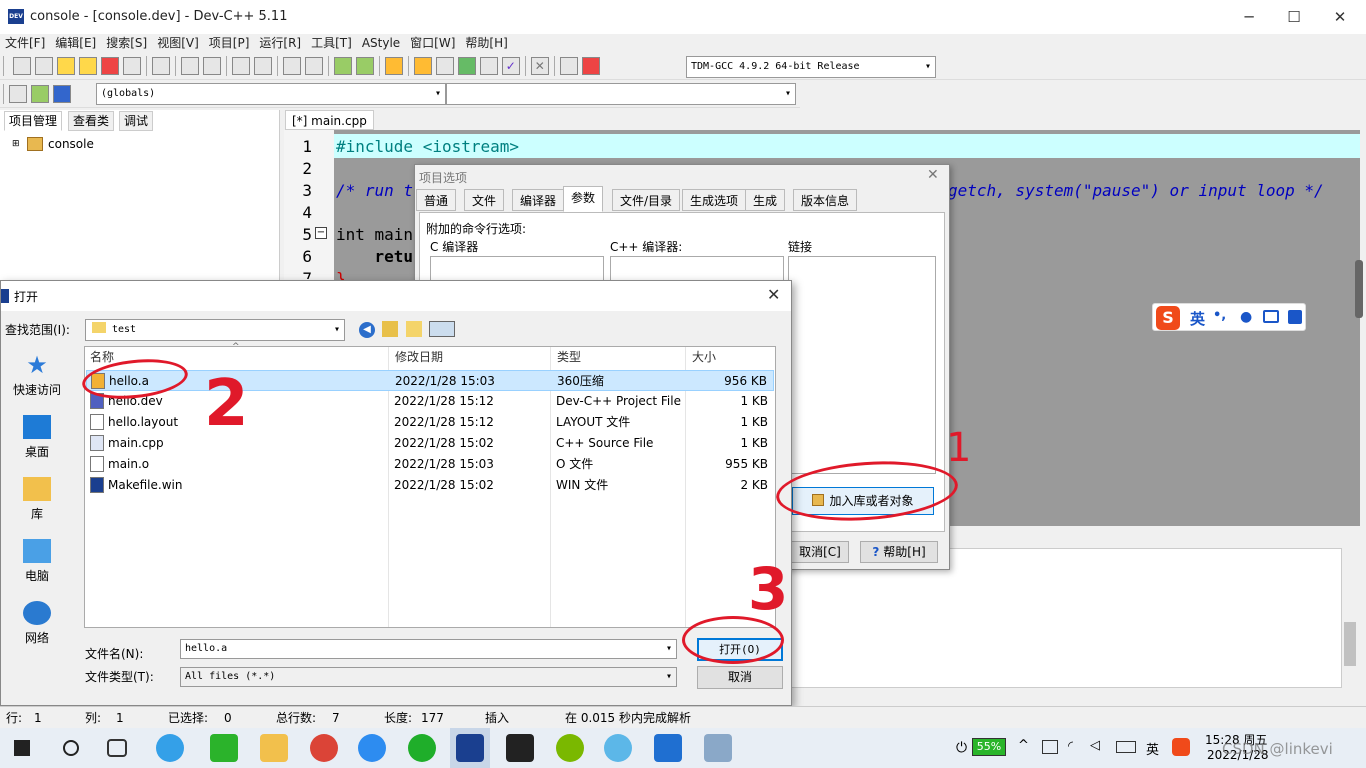 The width and height of the screenshot is (1366, 768). Describe the element at coordinates (765, 200) in the screenshot. I see `tab-build: 生成` at that location.